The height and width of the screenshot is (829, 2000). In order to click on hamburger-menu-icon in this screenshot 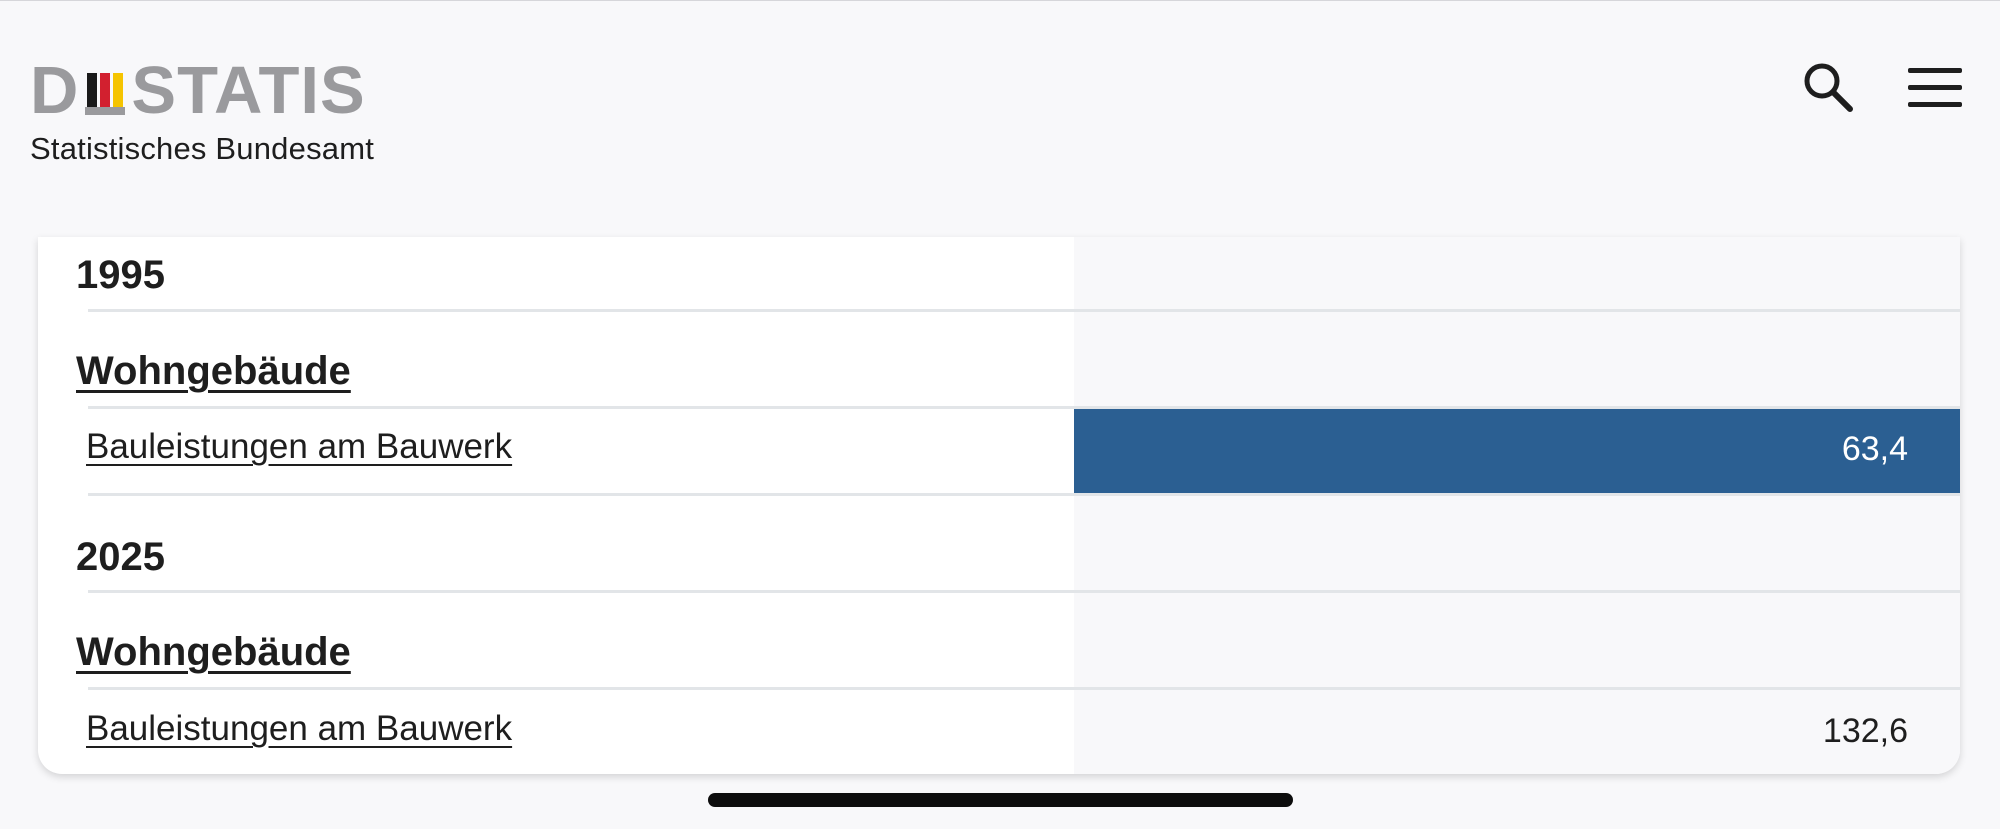, I will do `click(1935, 87)`.